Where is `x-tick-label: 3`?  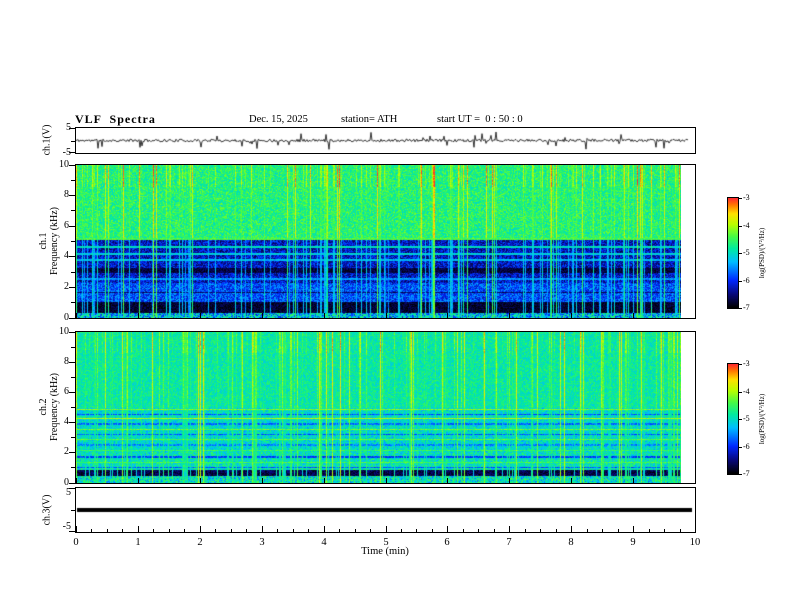
x-tick-label: 3 is located at coordinates (262, 542).